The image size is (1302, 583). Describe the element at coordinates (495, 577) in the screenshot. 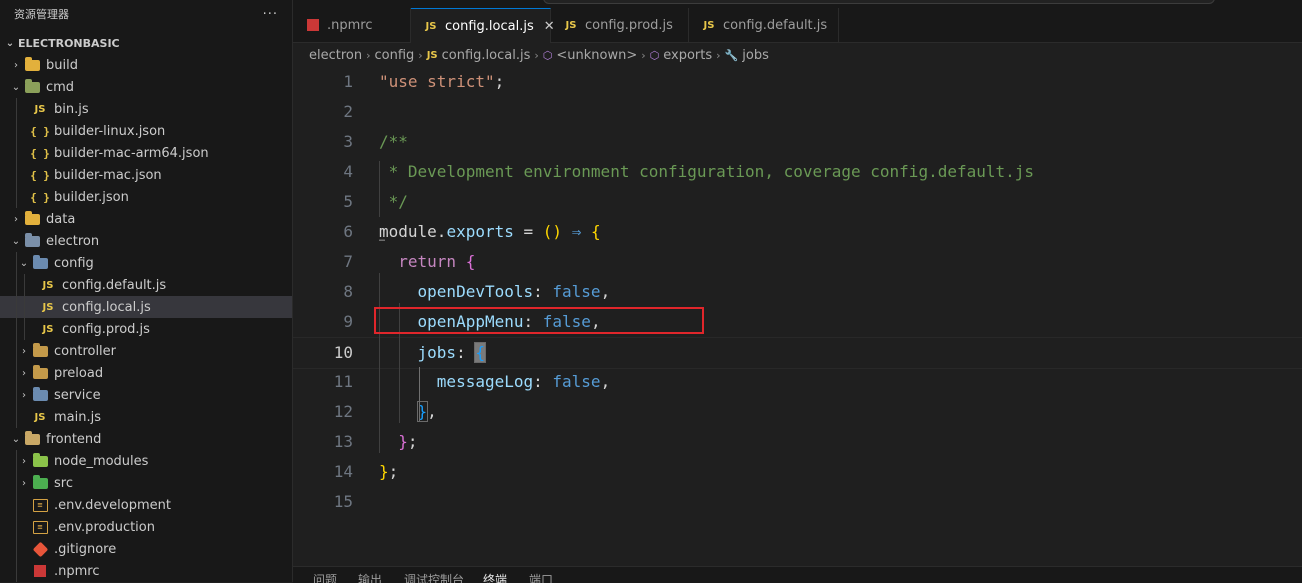

I see `panel-tab: 终端` at that location.